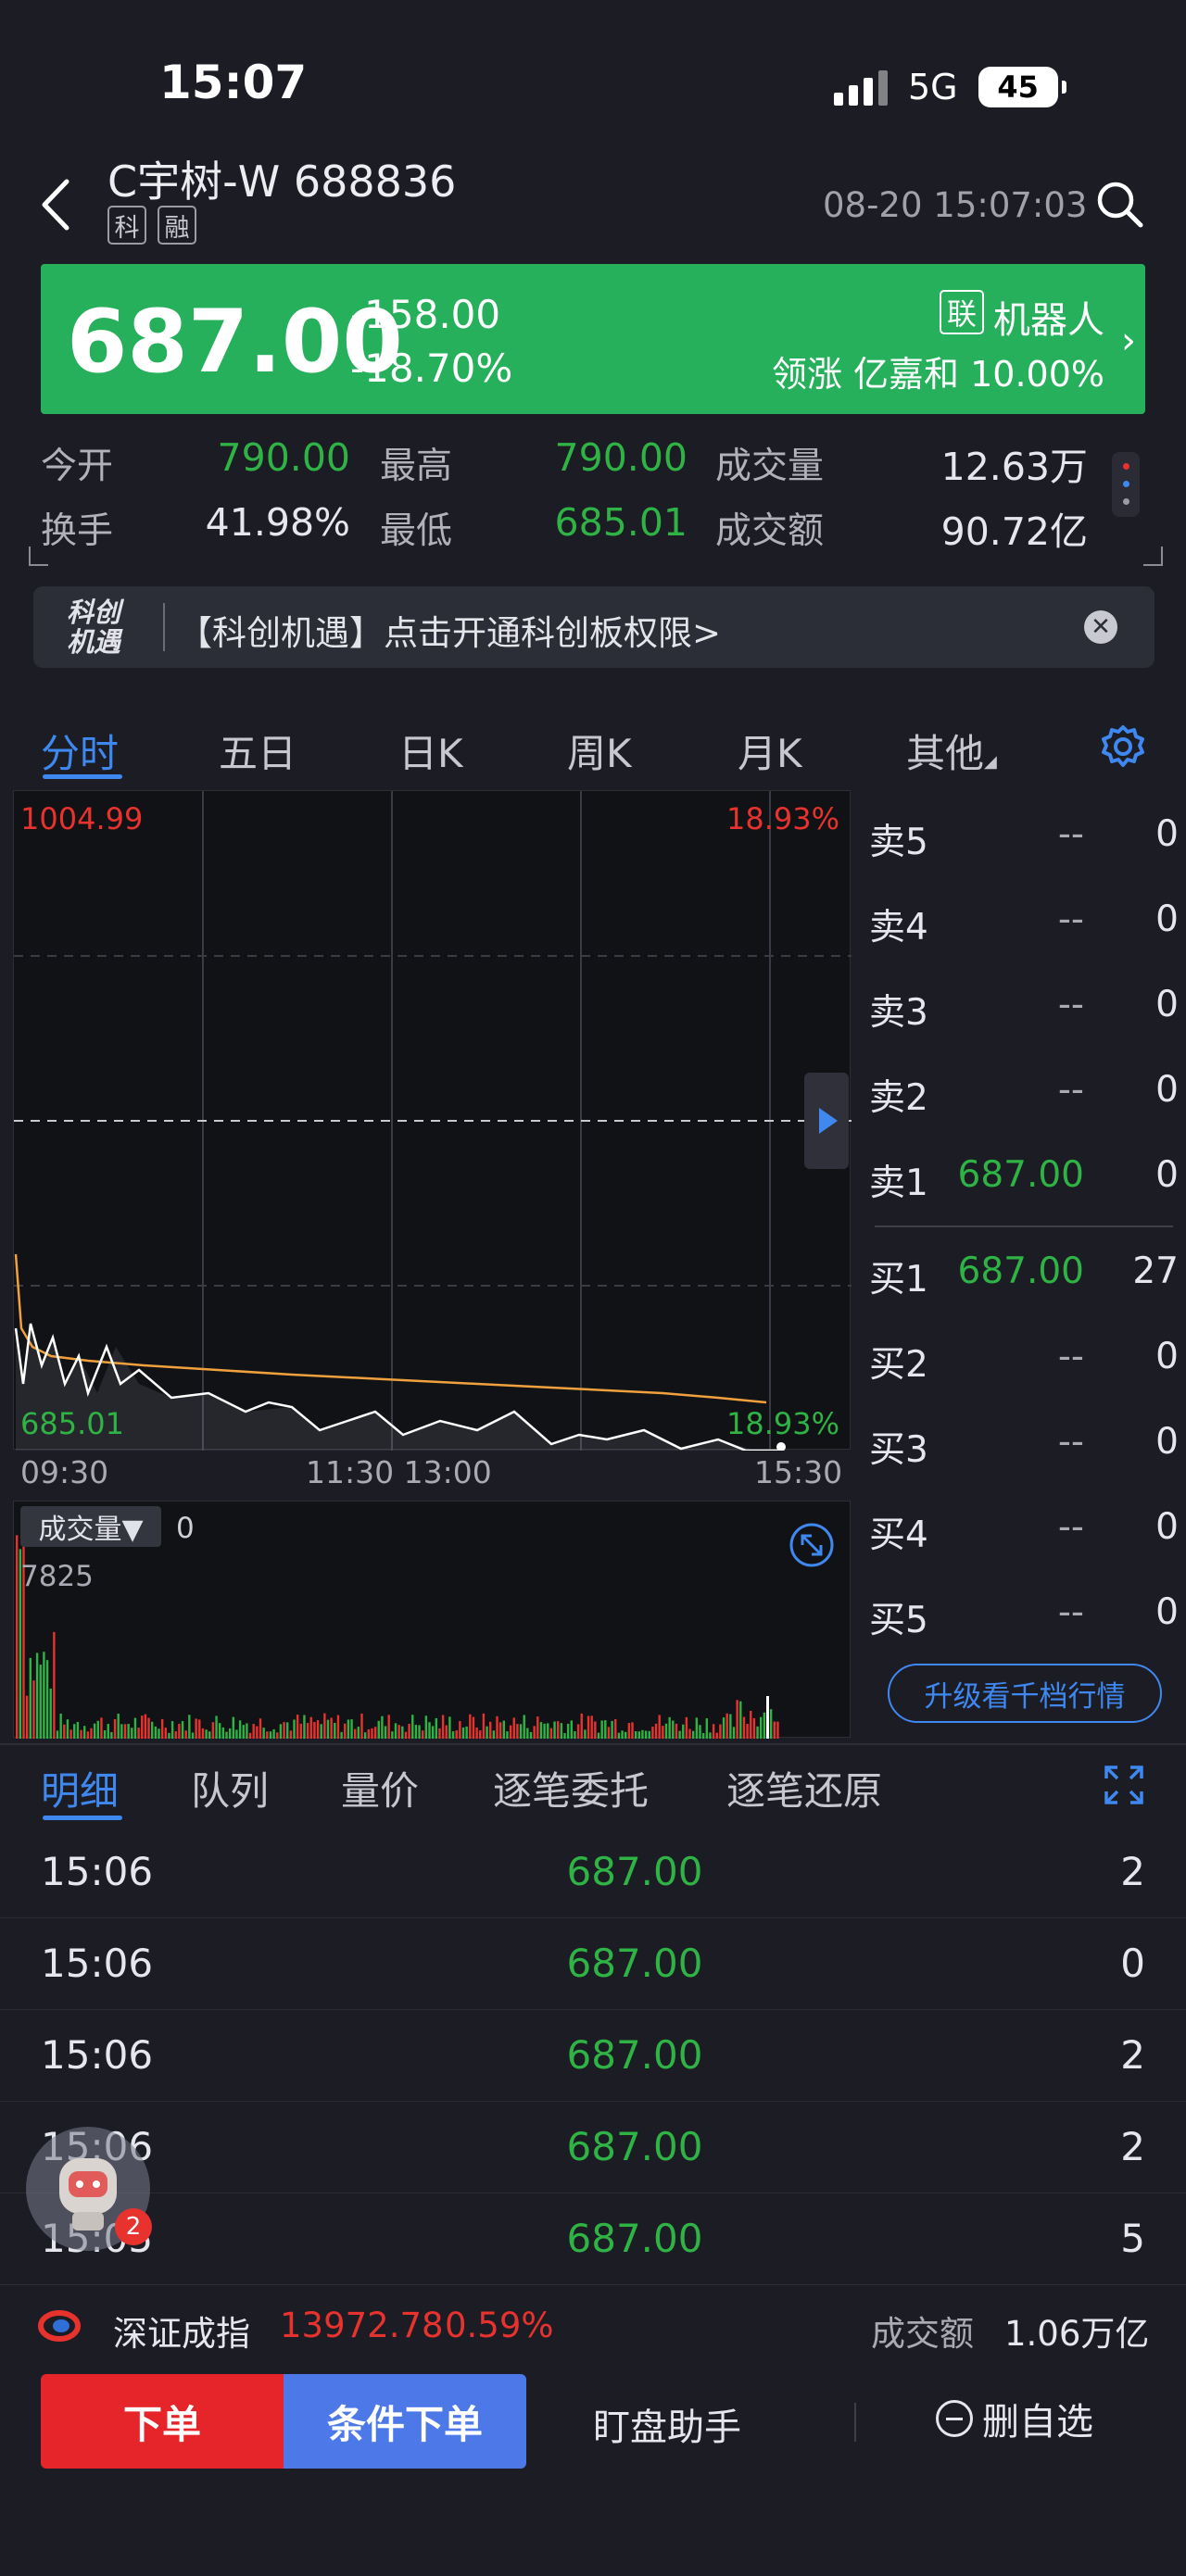 This screenshot has height=2576, width=1186. What do you see at coordinates (804, 1788) in the screenshot?
I see `tab-trade-replay: 逐笔还原` at bounding box center [804, 1788].